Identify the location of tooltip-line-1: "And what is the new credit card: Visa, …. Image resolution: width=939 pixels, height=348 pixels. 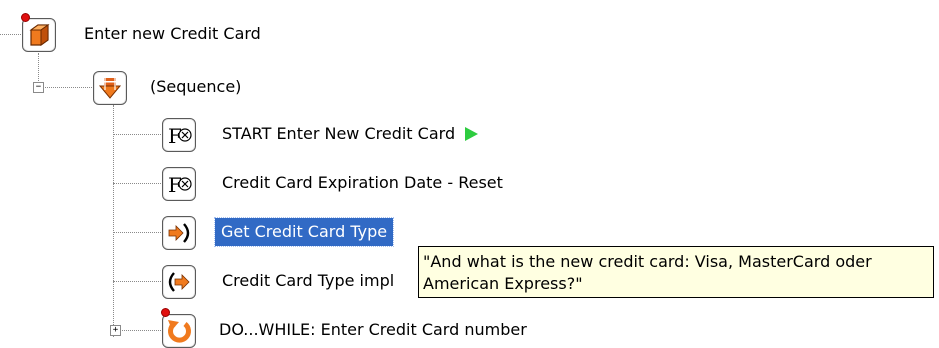
(647, 261).